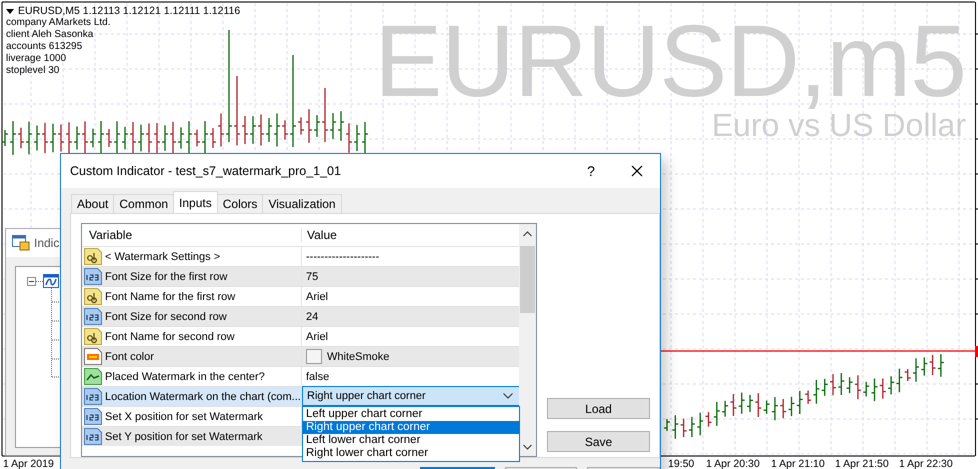  I want to click on table-row: Font Name for the first row Ariel, so click(300, 296).